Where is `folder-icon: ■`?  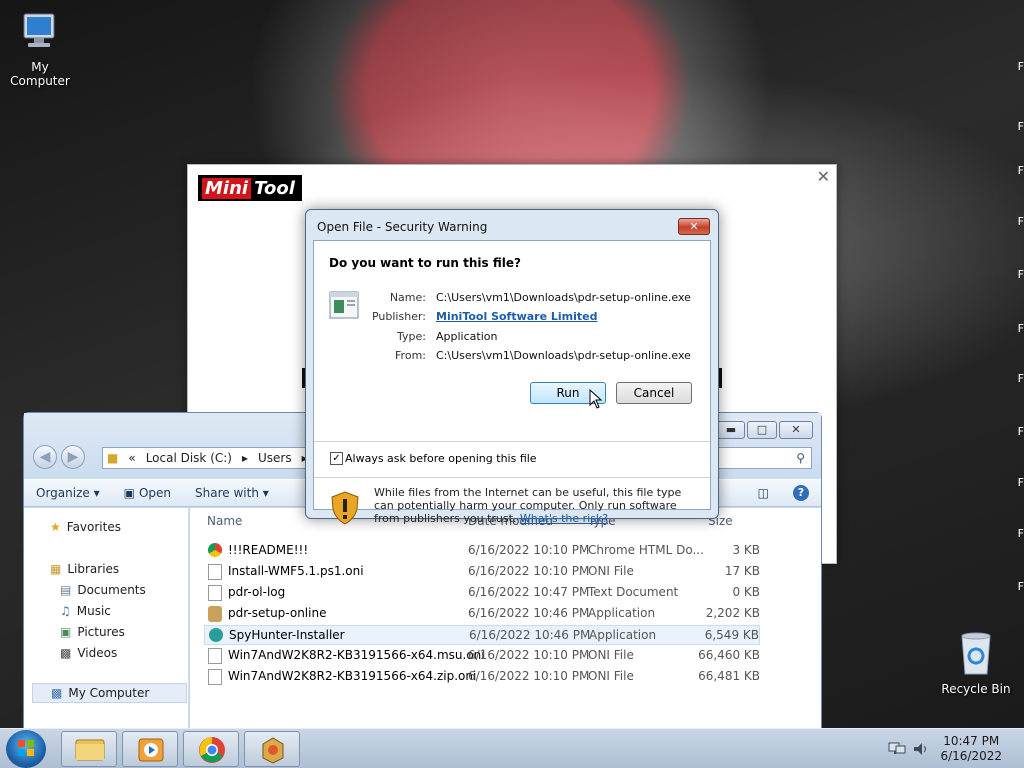
folder-icon: ■ is located at coordinates (113, 458).